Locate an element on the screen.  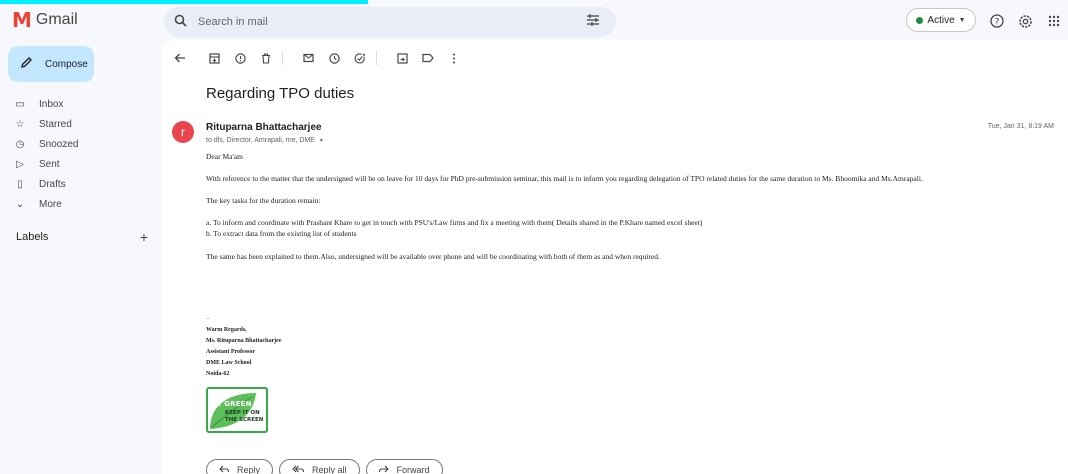
add-label-icon: + is located at coordinates (144, 237).